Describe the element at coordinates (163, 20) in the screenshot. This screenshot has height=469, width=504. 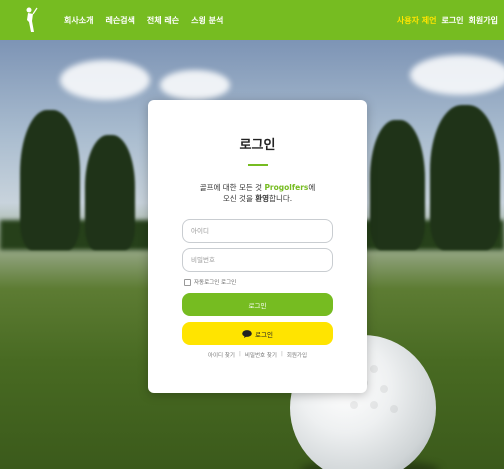
I see `nav-all-lessons: 전체 레슨` at that location.